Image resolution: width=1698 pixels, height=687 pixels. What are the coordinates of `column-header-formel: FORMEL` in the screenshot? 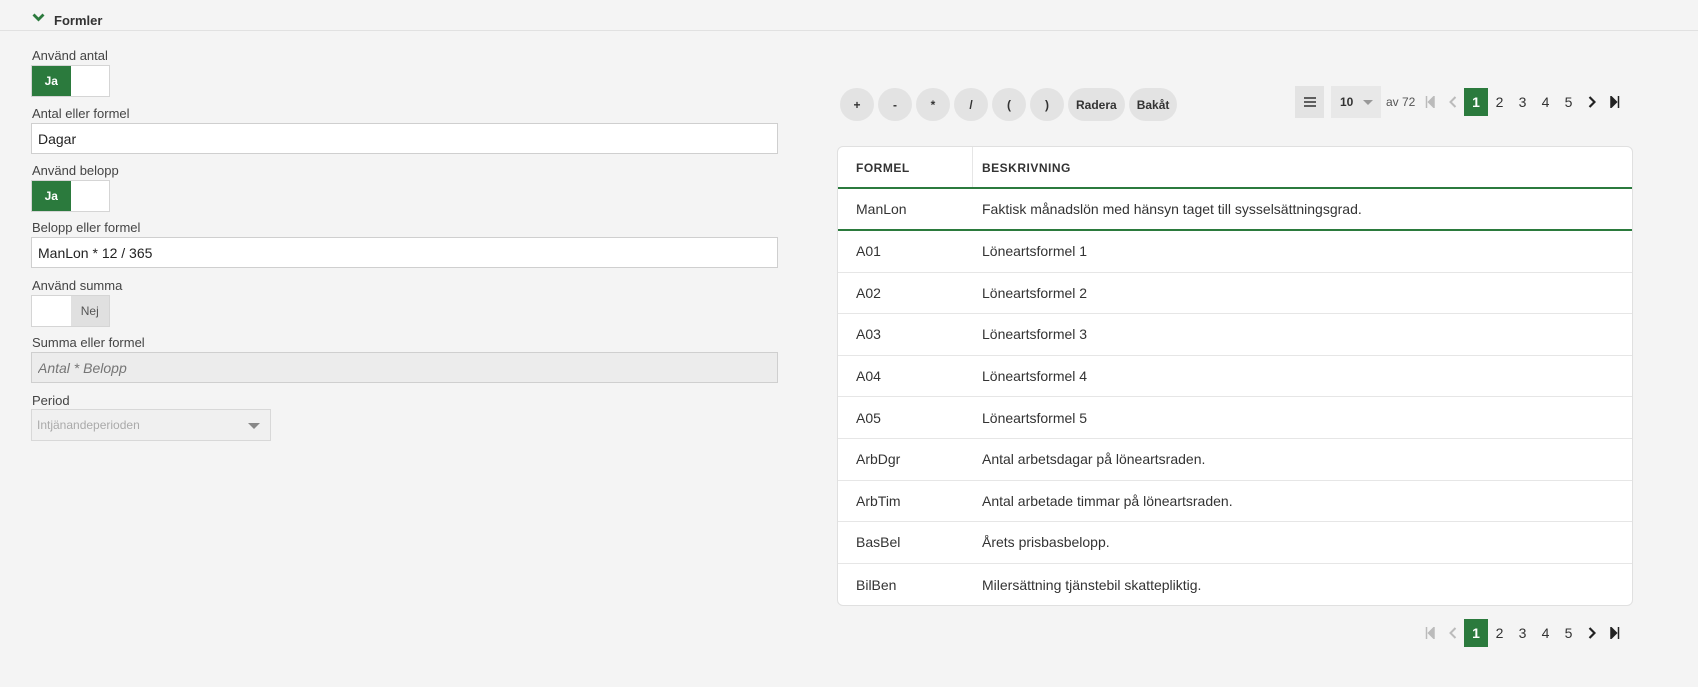 It's located at (905, 167).